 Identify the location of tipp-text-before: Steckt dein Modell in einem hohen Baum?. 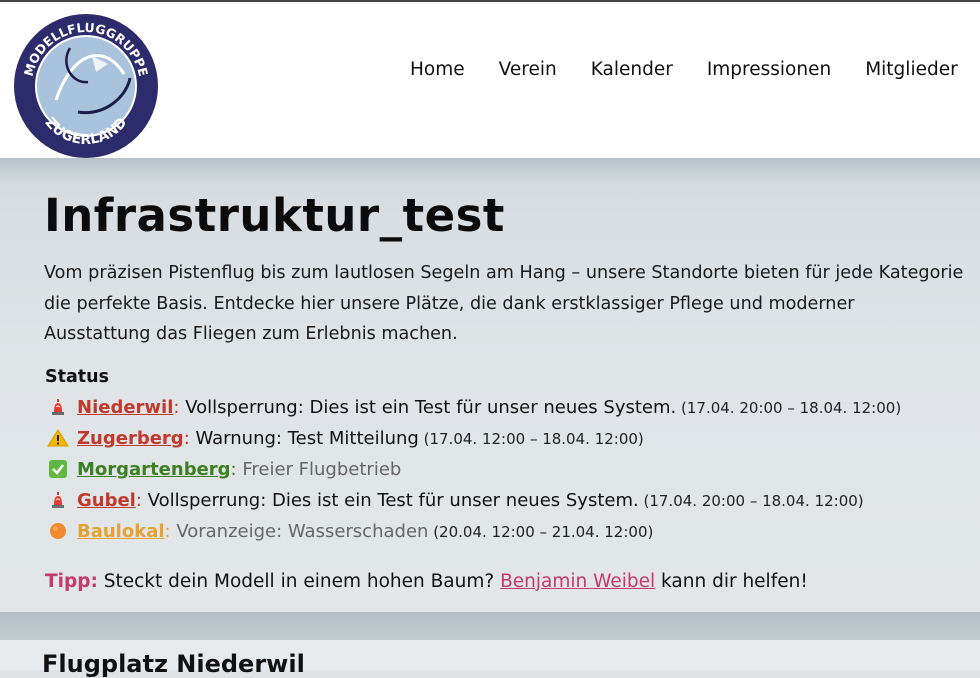
(299, 581).